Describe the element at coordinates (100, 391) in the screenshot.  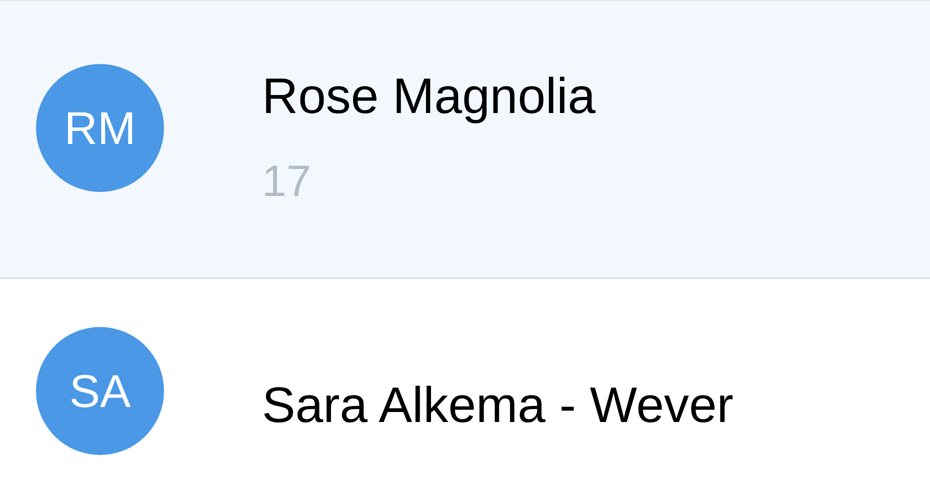
I see `avatar-initials: SA` at that location.